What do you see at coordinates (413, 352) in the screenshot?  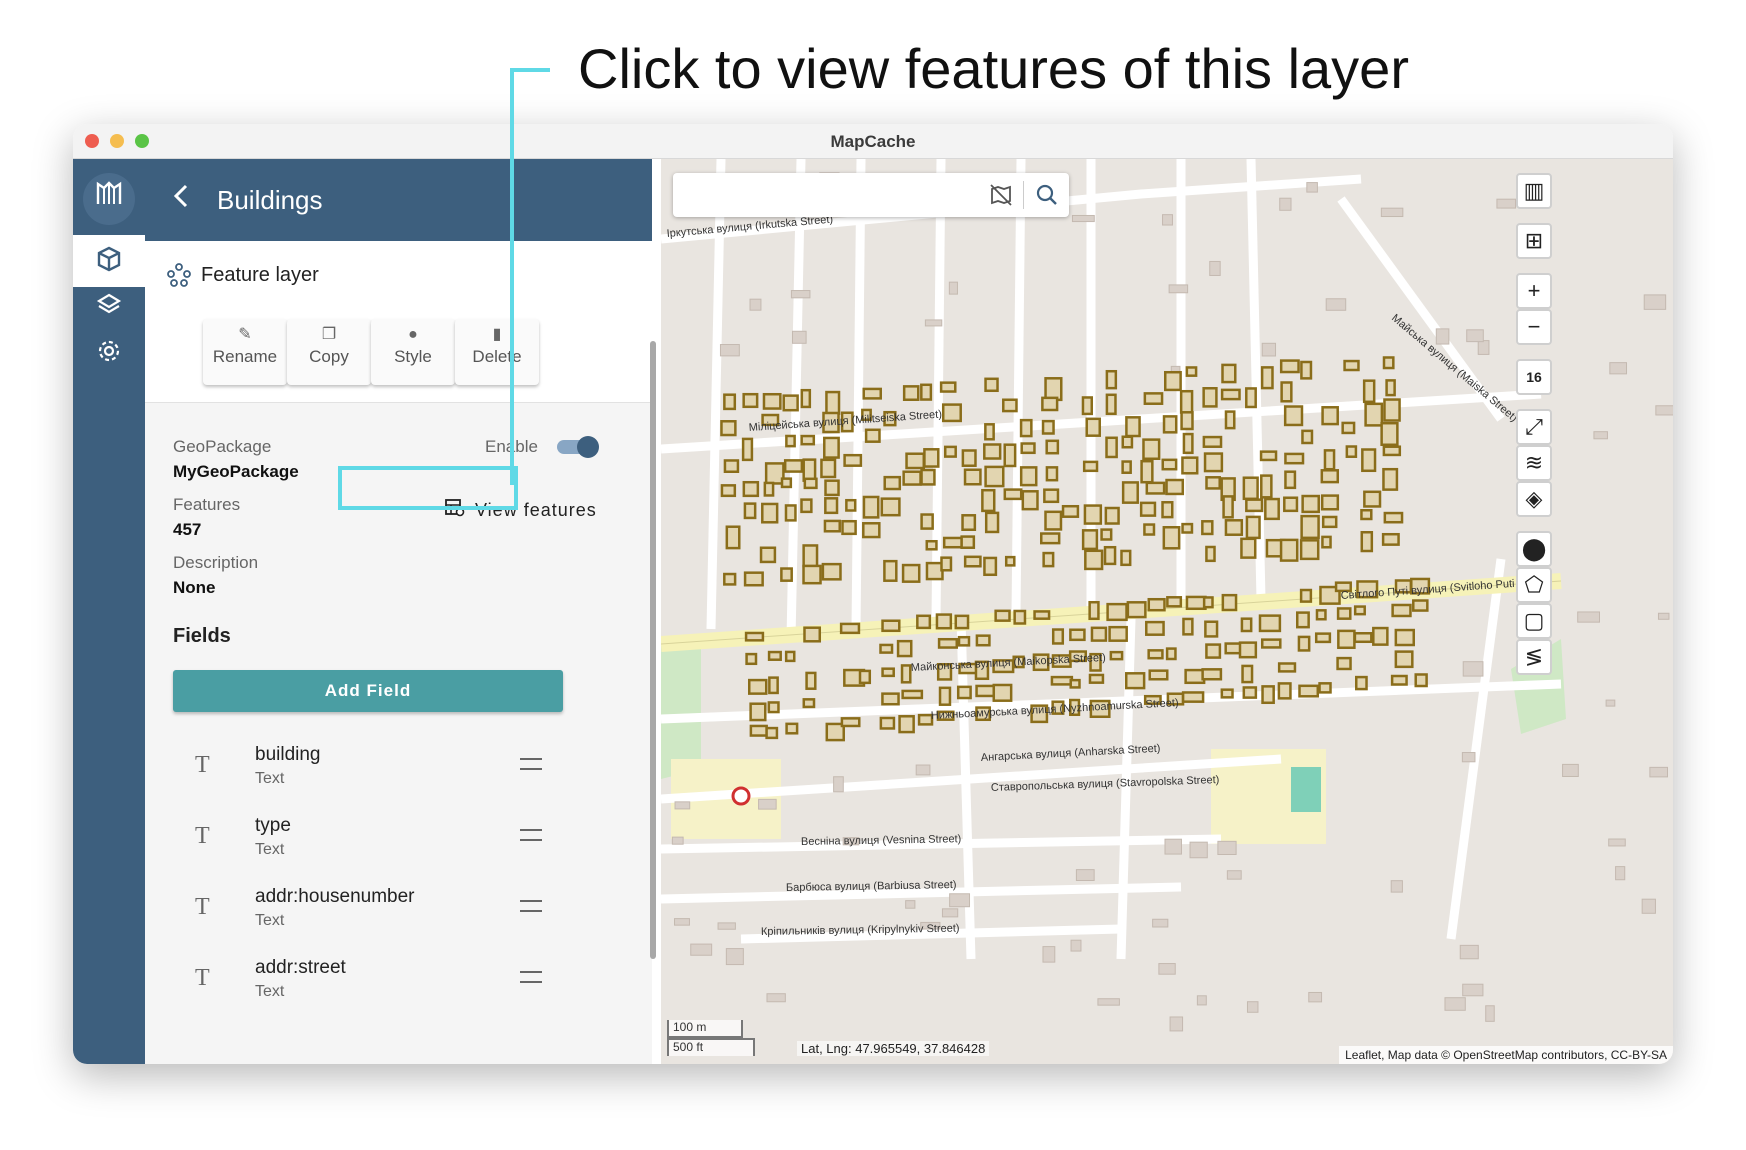 I see `style-button: ● Style` at bounding box center [413, 352].